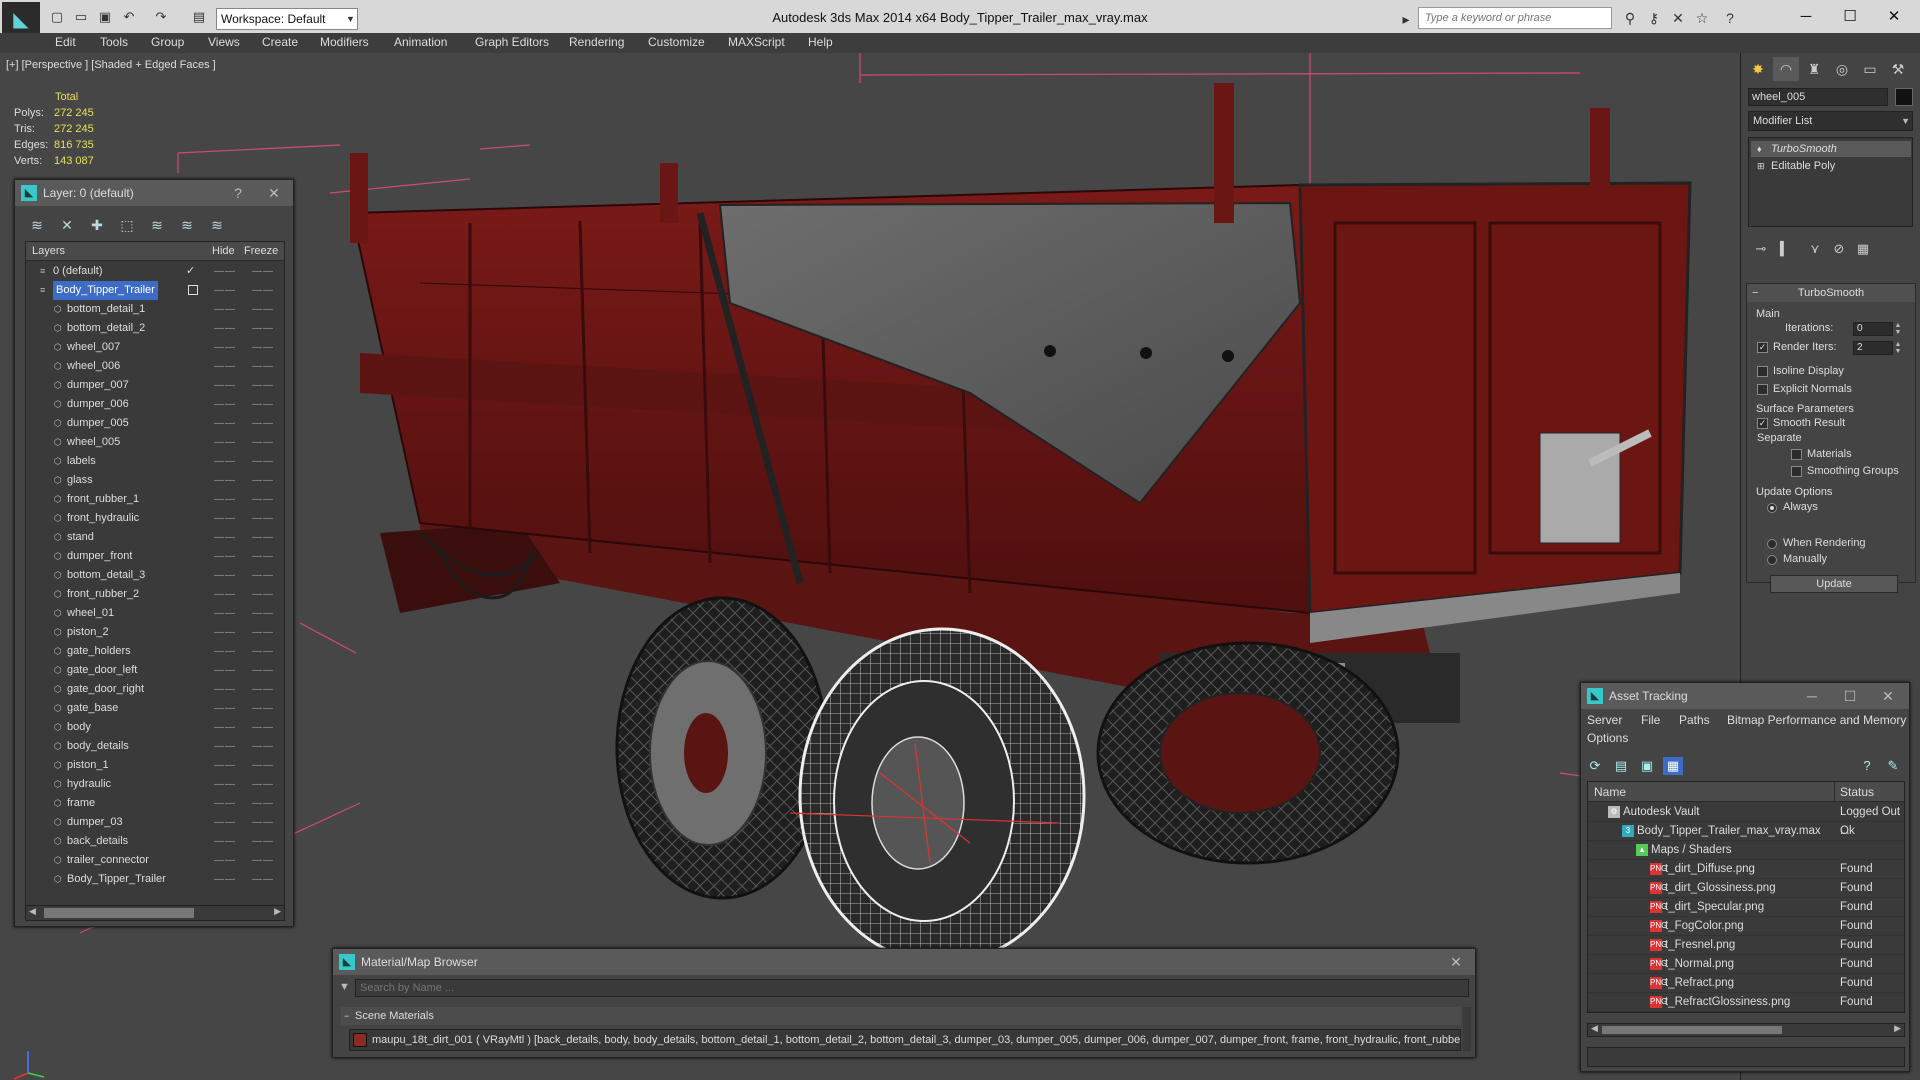  Describe the element at coordinates (1762, 371) in the screenshot. I see `isoline-checkbox` at that location.